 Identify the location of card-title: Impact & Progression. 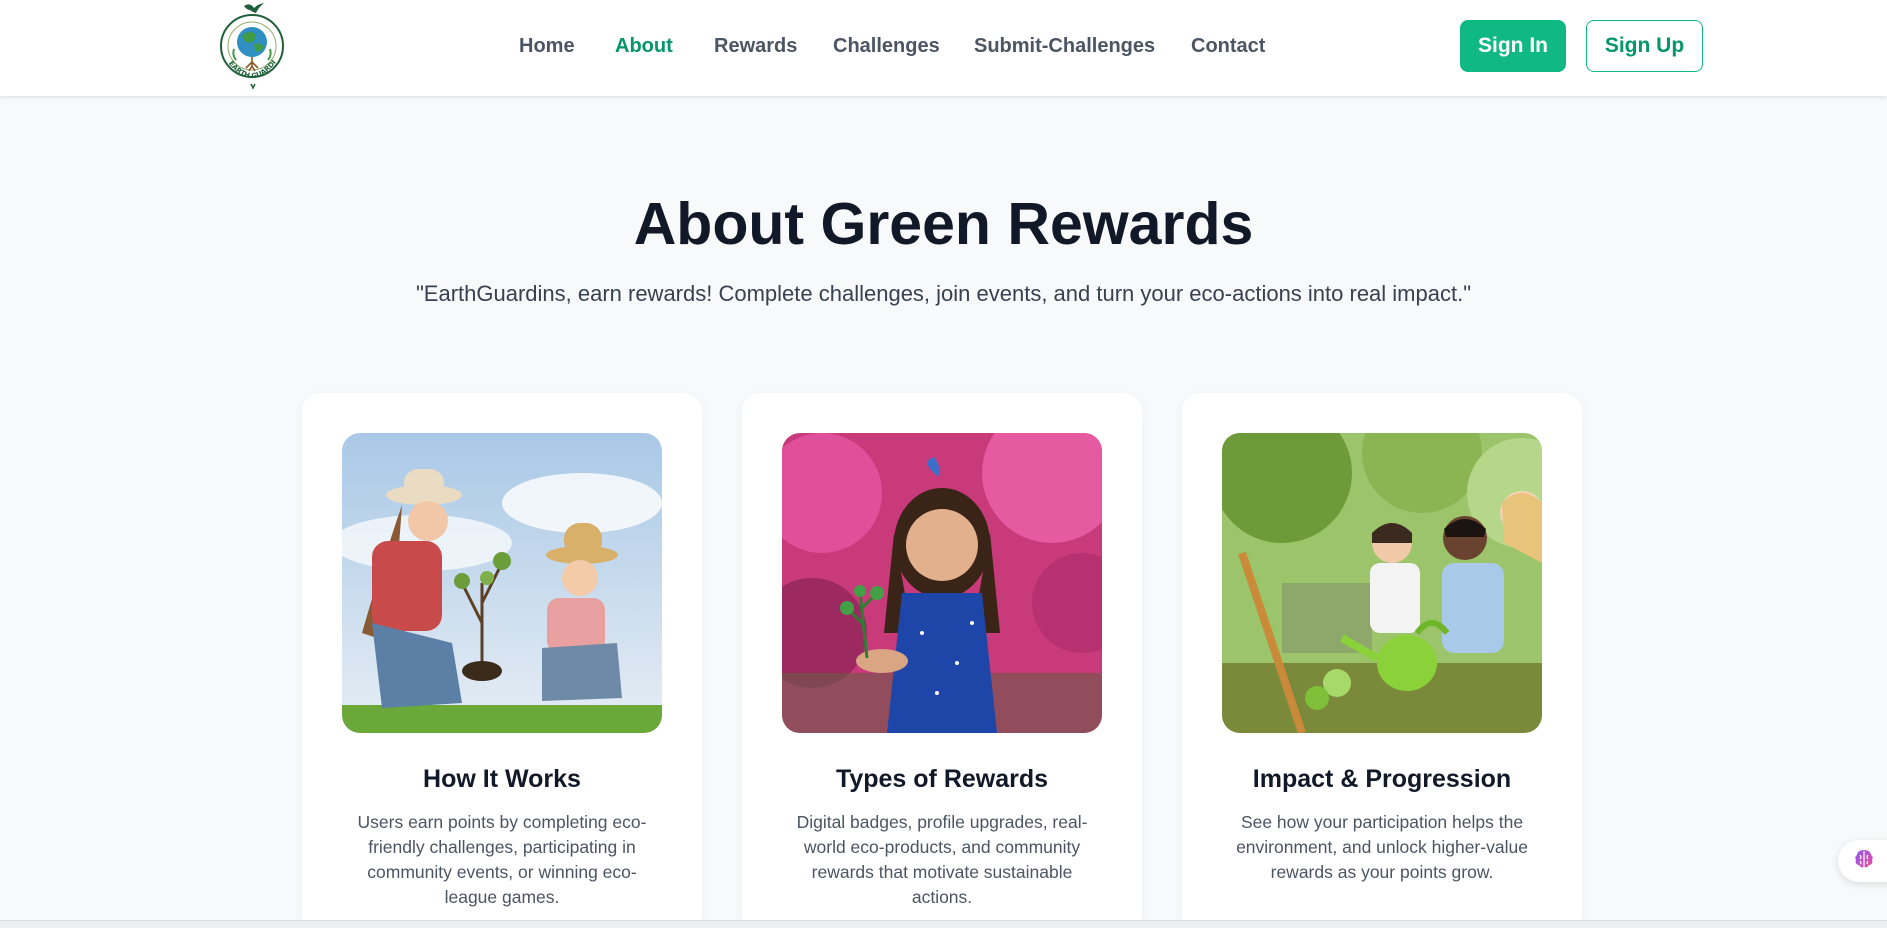
(1382, 779).